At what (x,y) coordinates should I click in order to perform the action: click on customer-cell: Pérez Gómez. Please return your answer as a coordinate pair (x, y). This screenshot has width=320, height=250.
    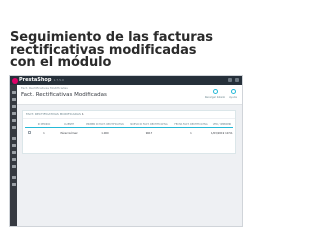
    Looking at the image, I should click on (69, 133).